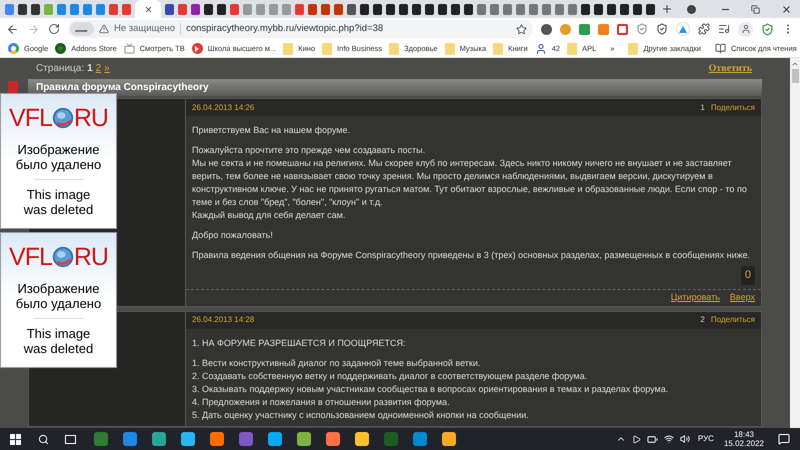 The height and width of the screenshot is (450, 800). Describe the element at coordinates (744, 434) in the screenshot. I see `time-text: 18:43` at that location.